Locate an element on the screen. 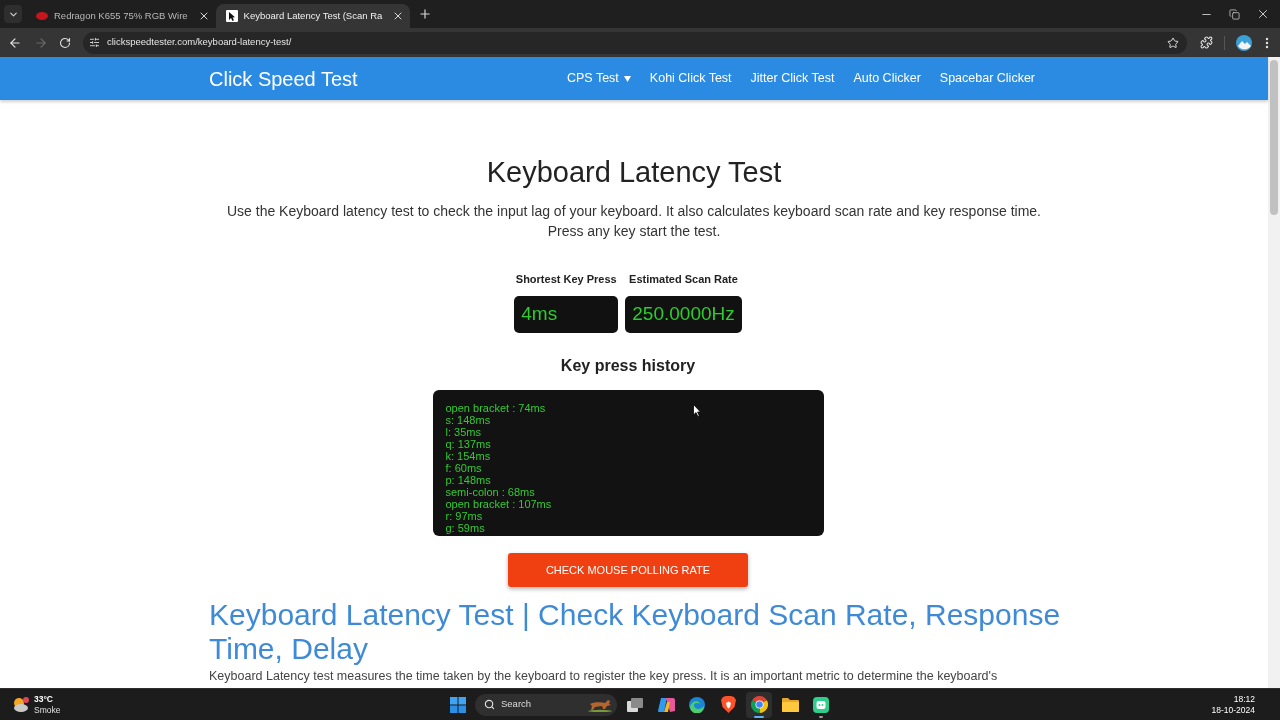  tab-title: Keyboard Latency Test (Scan Ra is located at coordinates (313, 15).